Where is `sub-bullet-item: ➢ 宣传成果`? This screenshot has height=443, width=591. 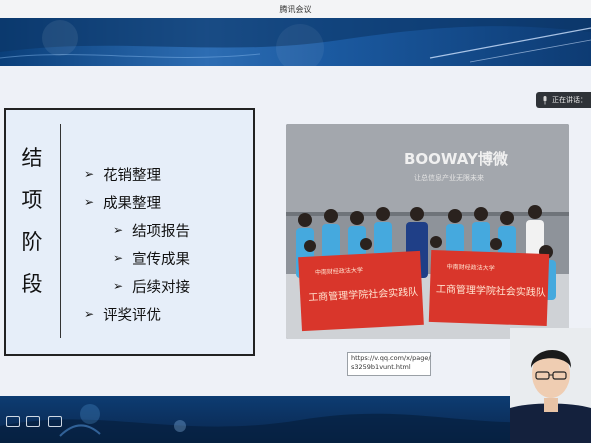 sub-bullet-item: ➢ 宣传成果 is located at coordinates (151, 258).